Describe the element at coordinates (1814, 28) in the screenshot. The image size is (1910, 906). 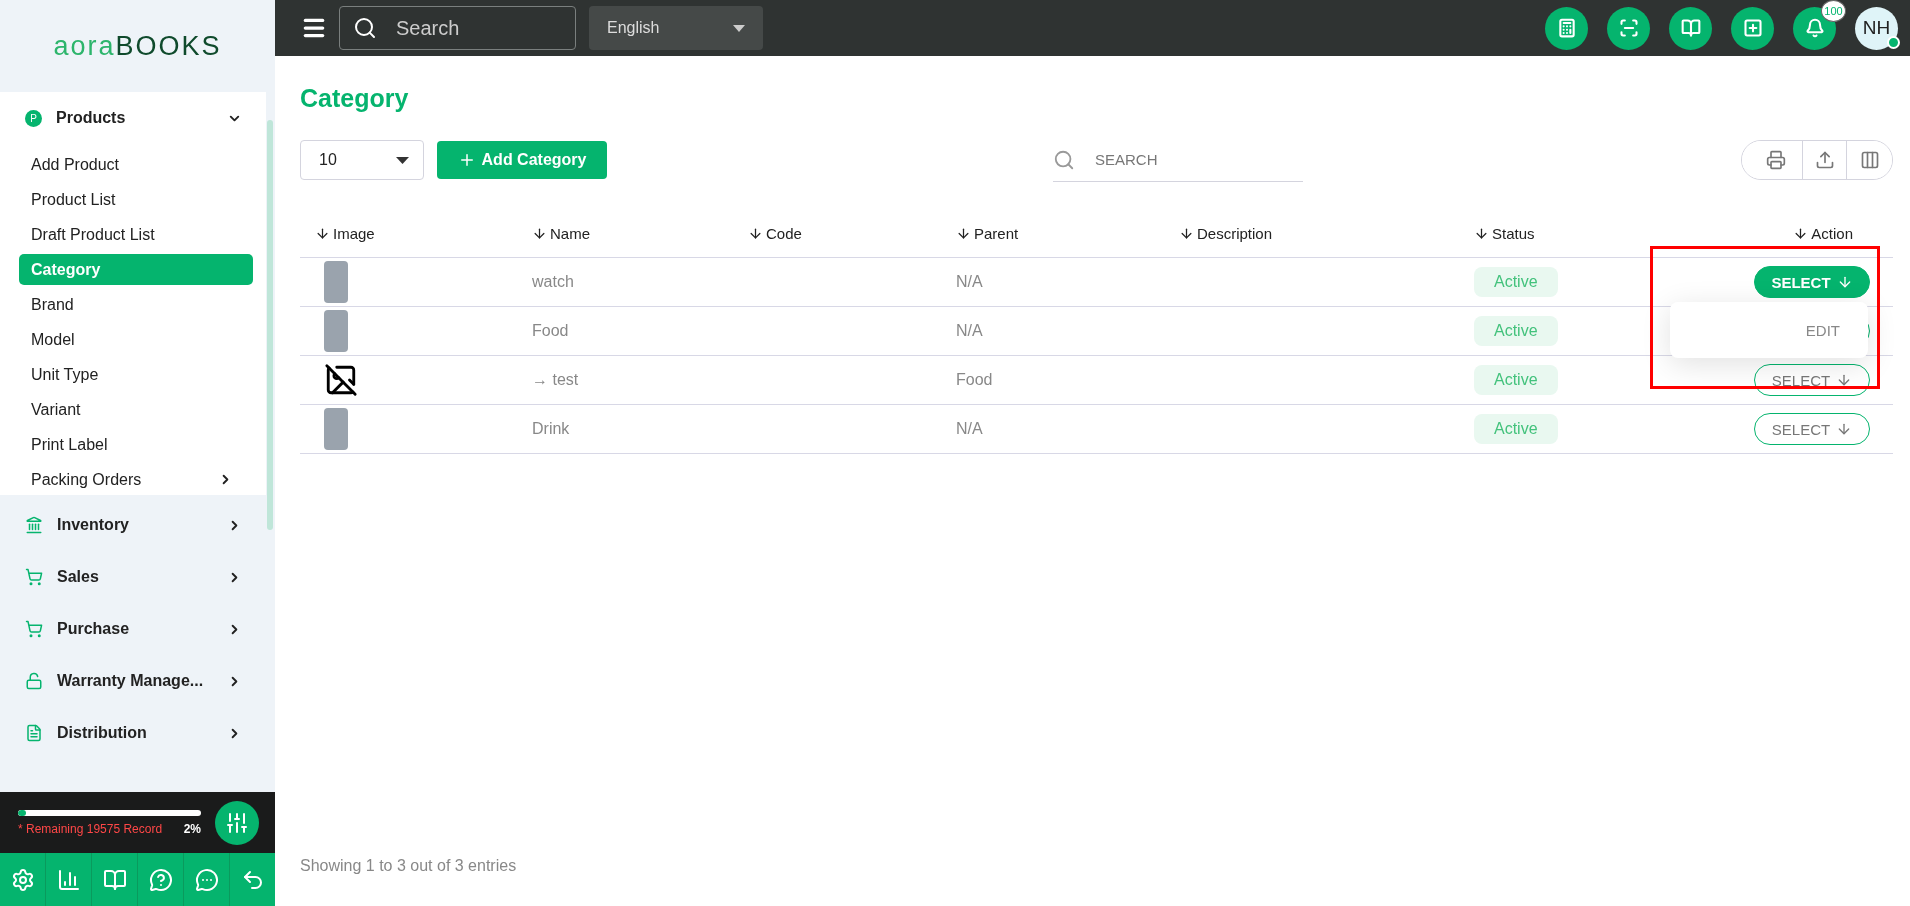
I see `bell-icon` at that location.